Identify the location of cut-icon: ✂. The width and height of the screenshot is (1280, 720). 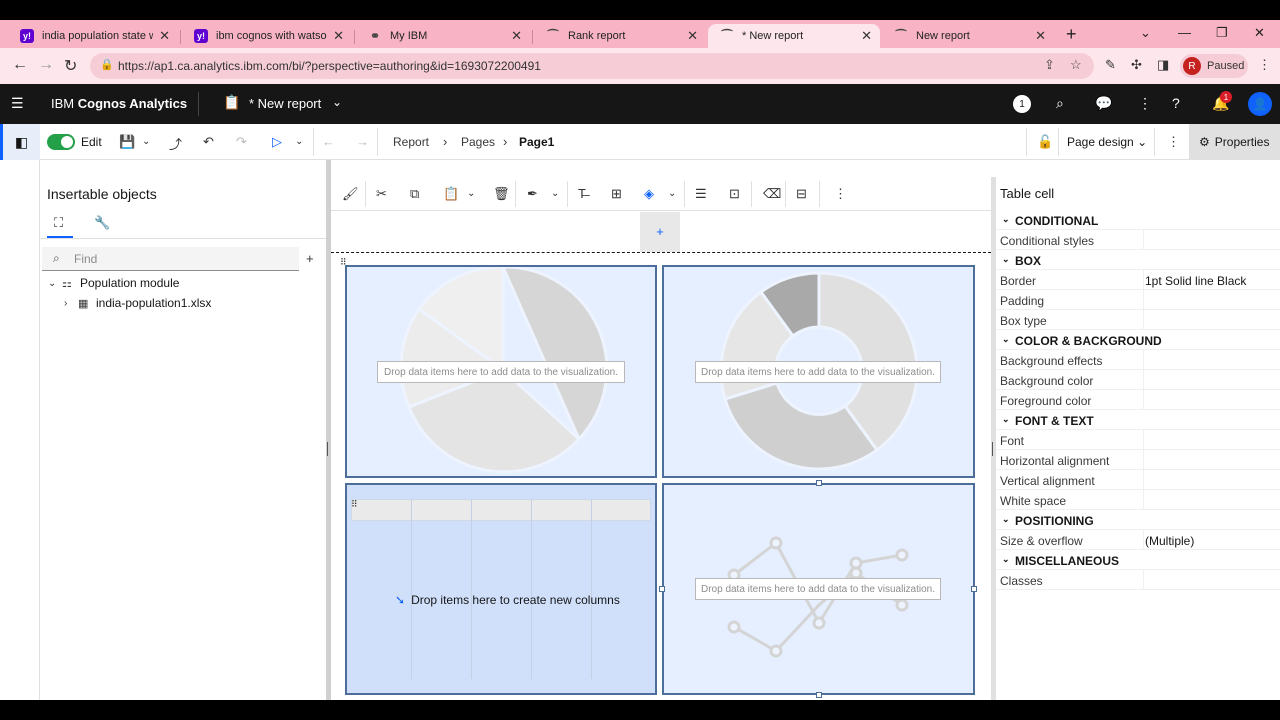
(381, 194).